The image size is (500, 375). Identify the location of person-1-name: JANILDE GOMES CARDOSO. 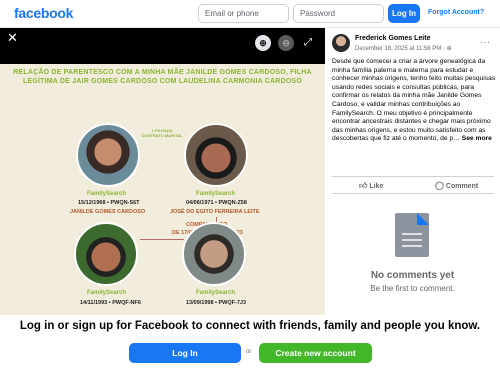
(108, 212).